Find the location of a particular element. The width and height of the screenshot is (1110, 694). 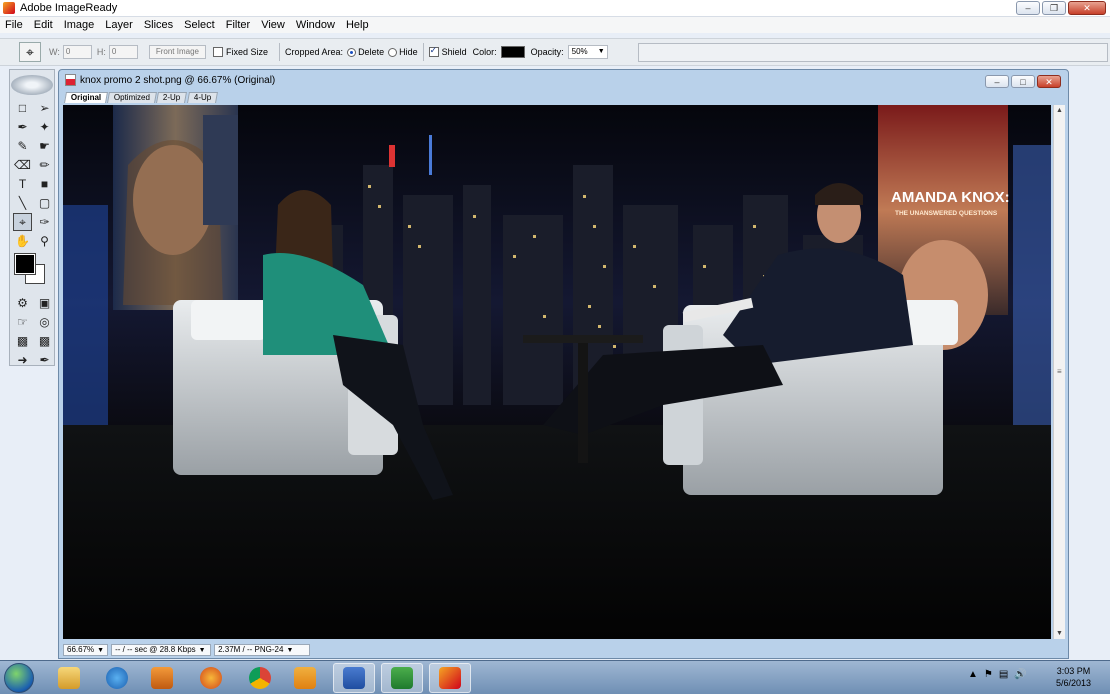

windows-taskbar: ▲ ⚑ ▤ 🔊 3:03 PM 5/6/2013 is located at coordinates (555, 677).